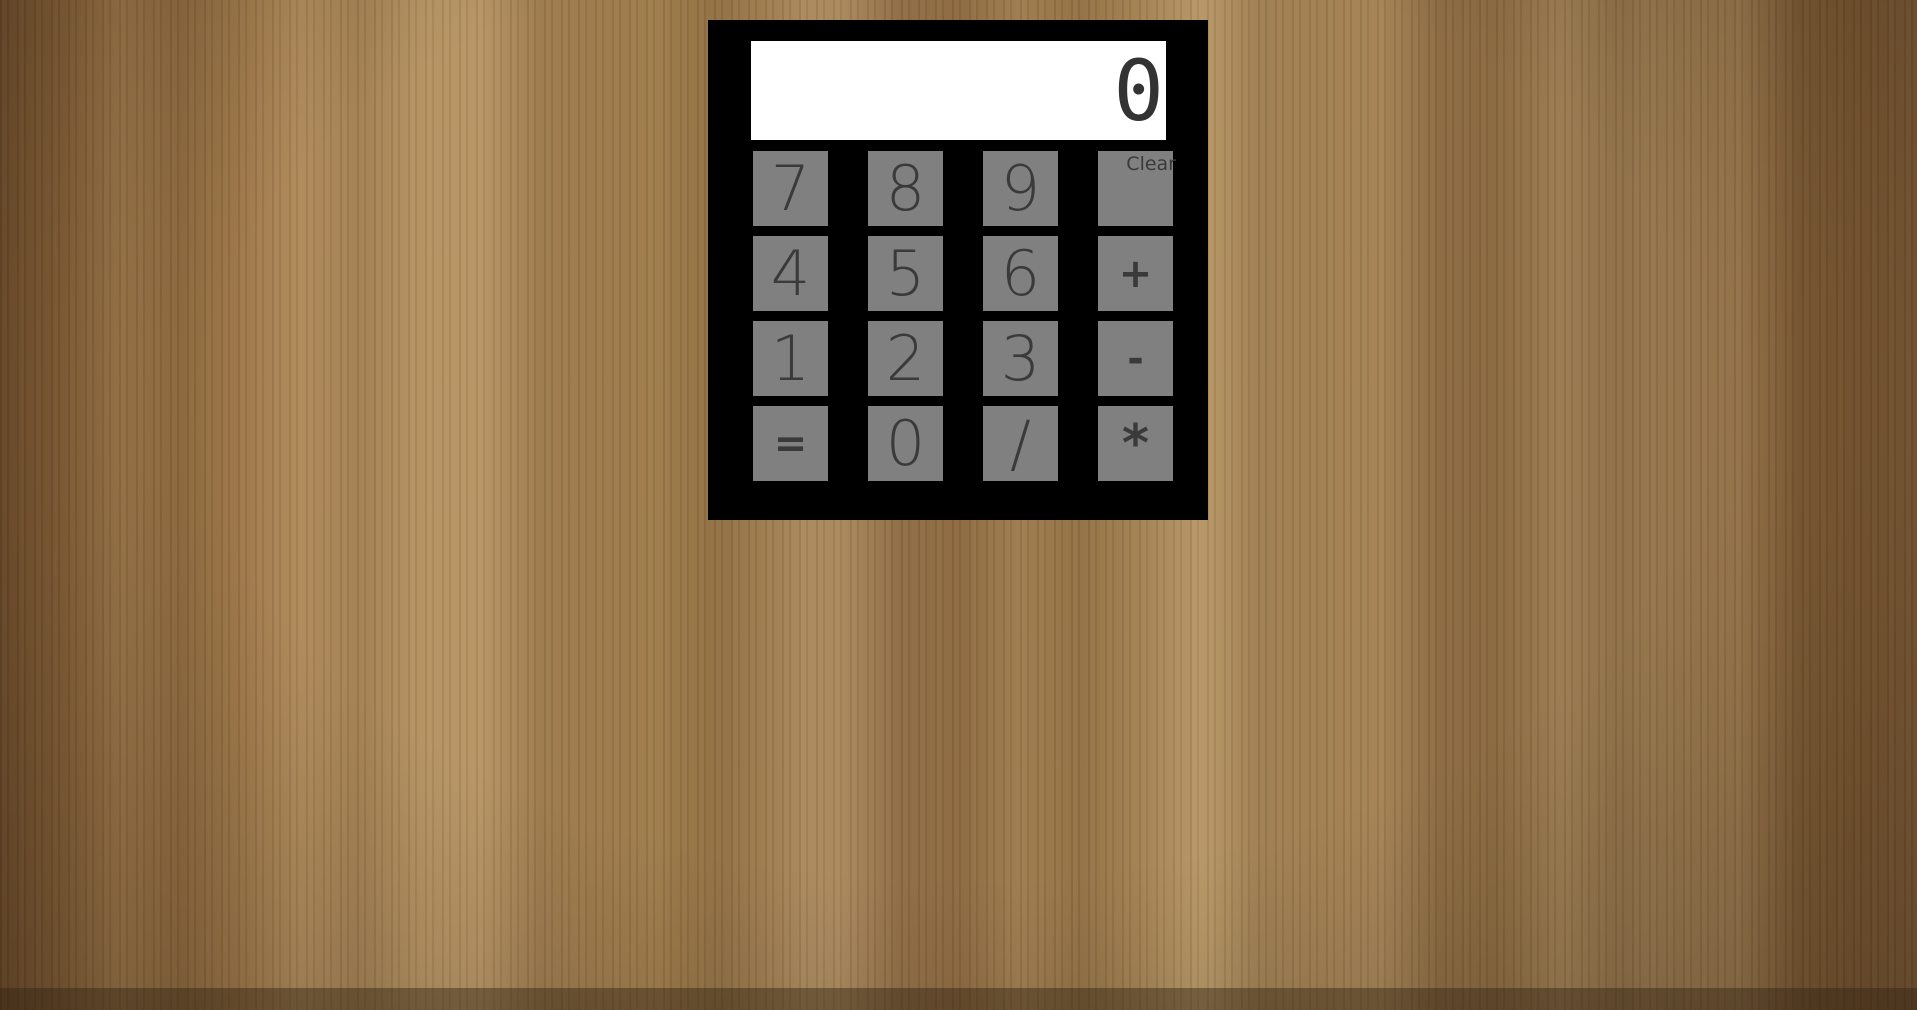  I want to click on key-3: 3, so click(1020, 358).